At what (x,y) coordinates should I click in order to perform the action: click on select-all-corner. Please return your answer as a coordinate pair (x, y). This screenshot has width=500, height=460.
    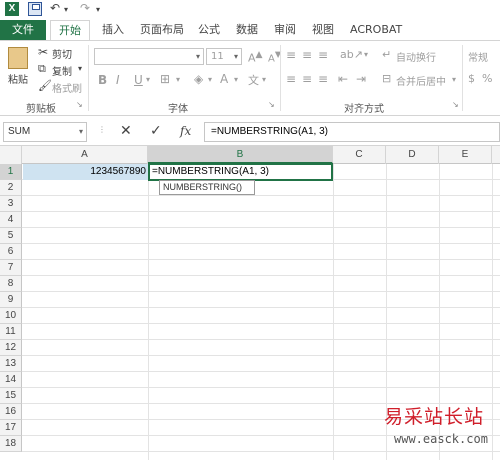
    Looking at the image, I should click on (11, 155).